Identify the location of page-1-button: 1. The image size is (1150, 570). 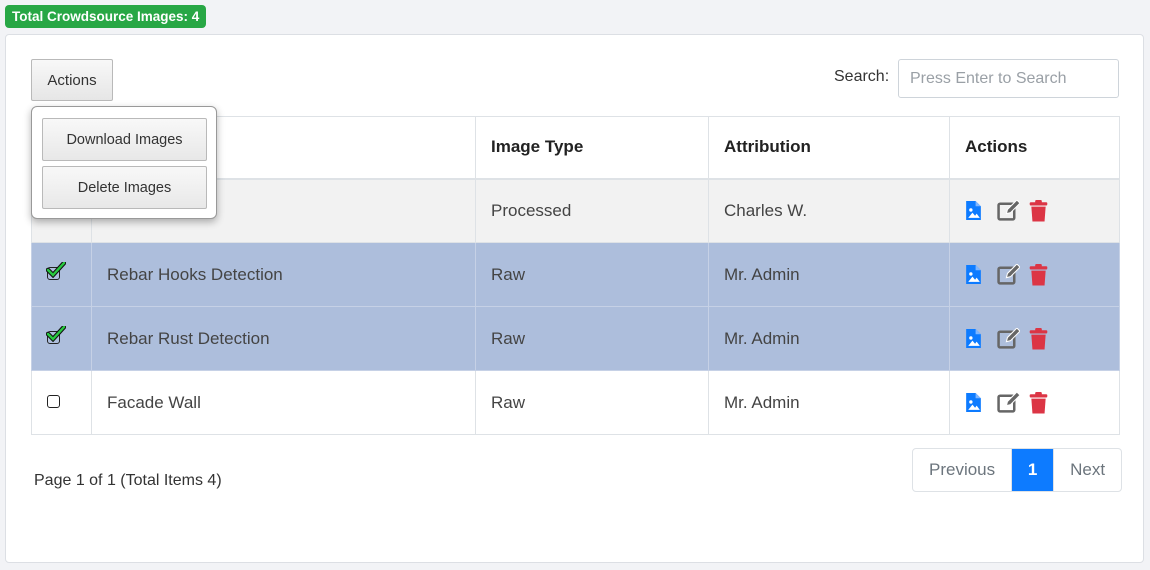
(1033, 470).